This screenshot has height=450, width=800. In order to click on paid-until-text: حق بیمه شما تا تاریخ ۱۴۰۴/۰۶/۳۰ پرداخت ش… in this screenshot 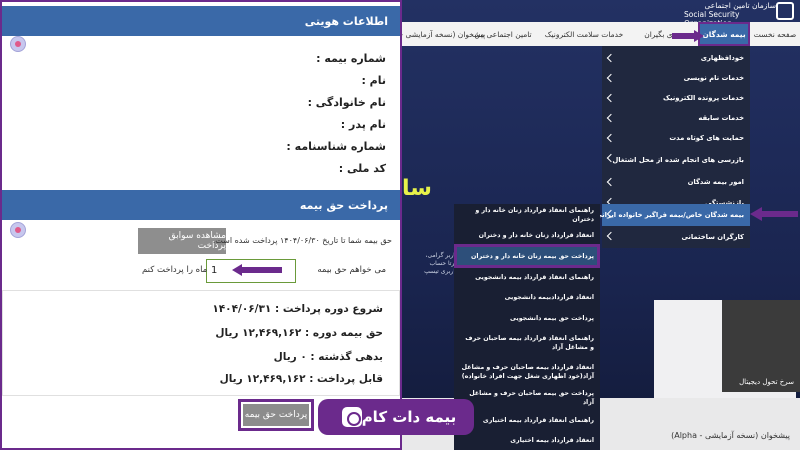, I will do `click(302, 240)`.